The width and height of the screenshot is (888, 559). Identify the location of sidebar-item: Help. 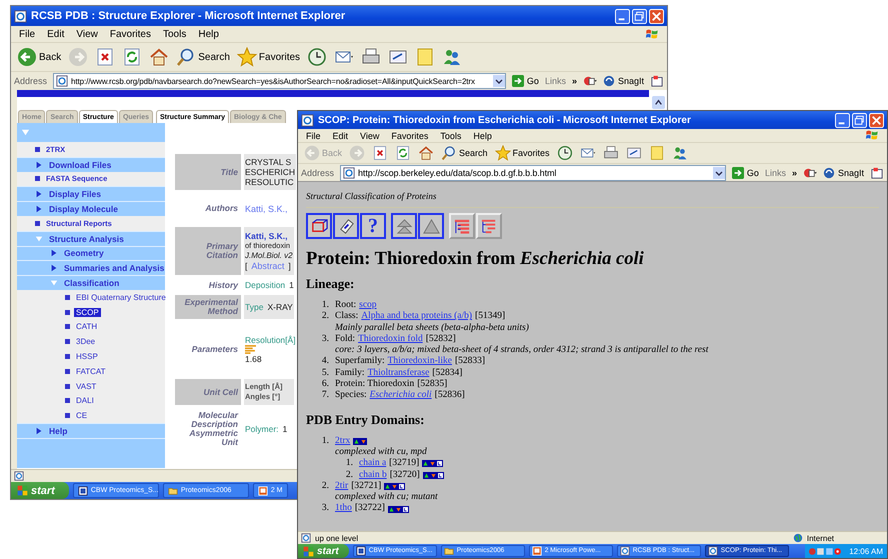
(58, 431).